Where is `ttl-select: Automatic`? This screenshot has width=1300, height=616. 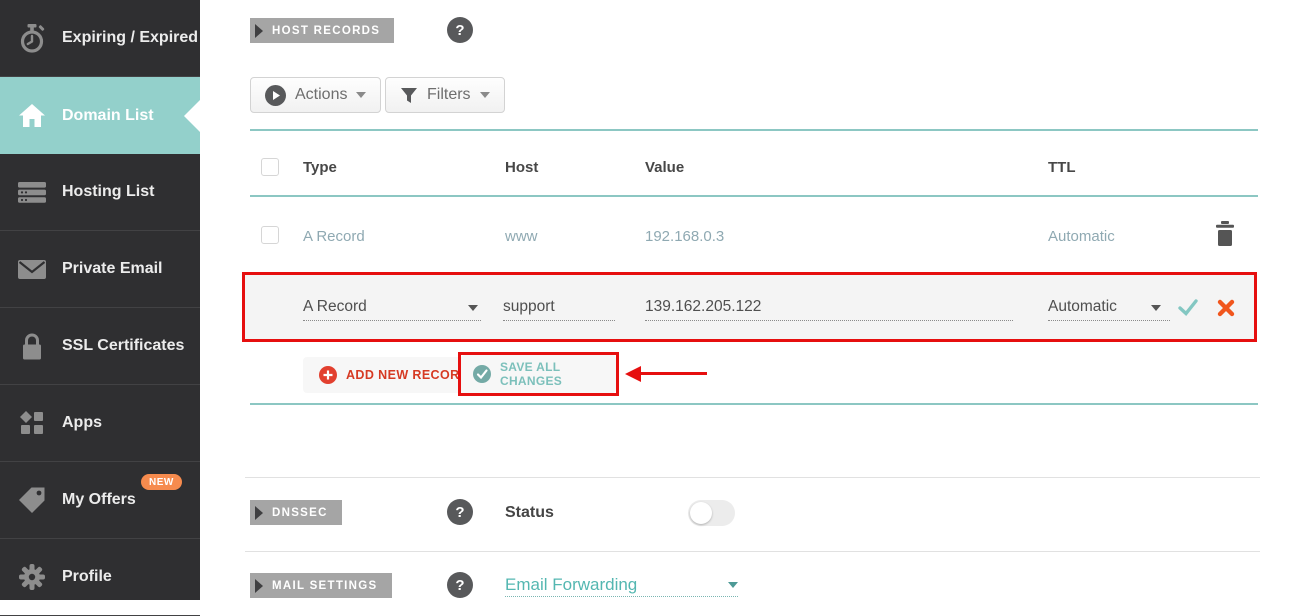
ttl-select: Automatic is located at coordinates (1109, 307).